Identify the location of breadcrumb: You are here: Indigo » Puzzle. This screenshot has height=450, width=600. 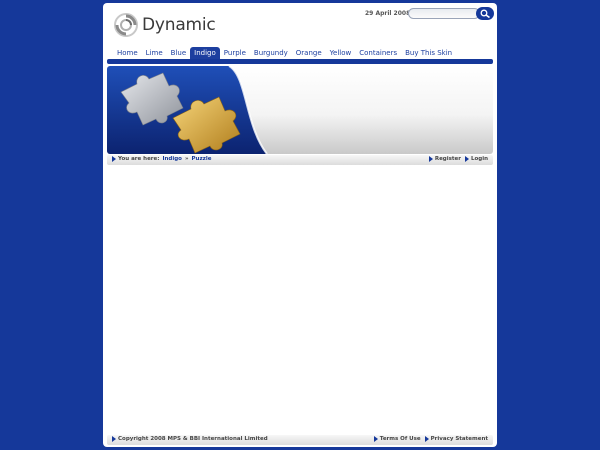
(161, 159).